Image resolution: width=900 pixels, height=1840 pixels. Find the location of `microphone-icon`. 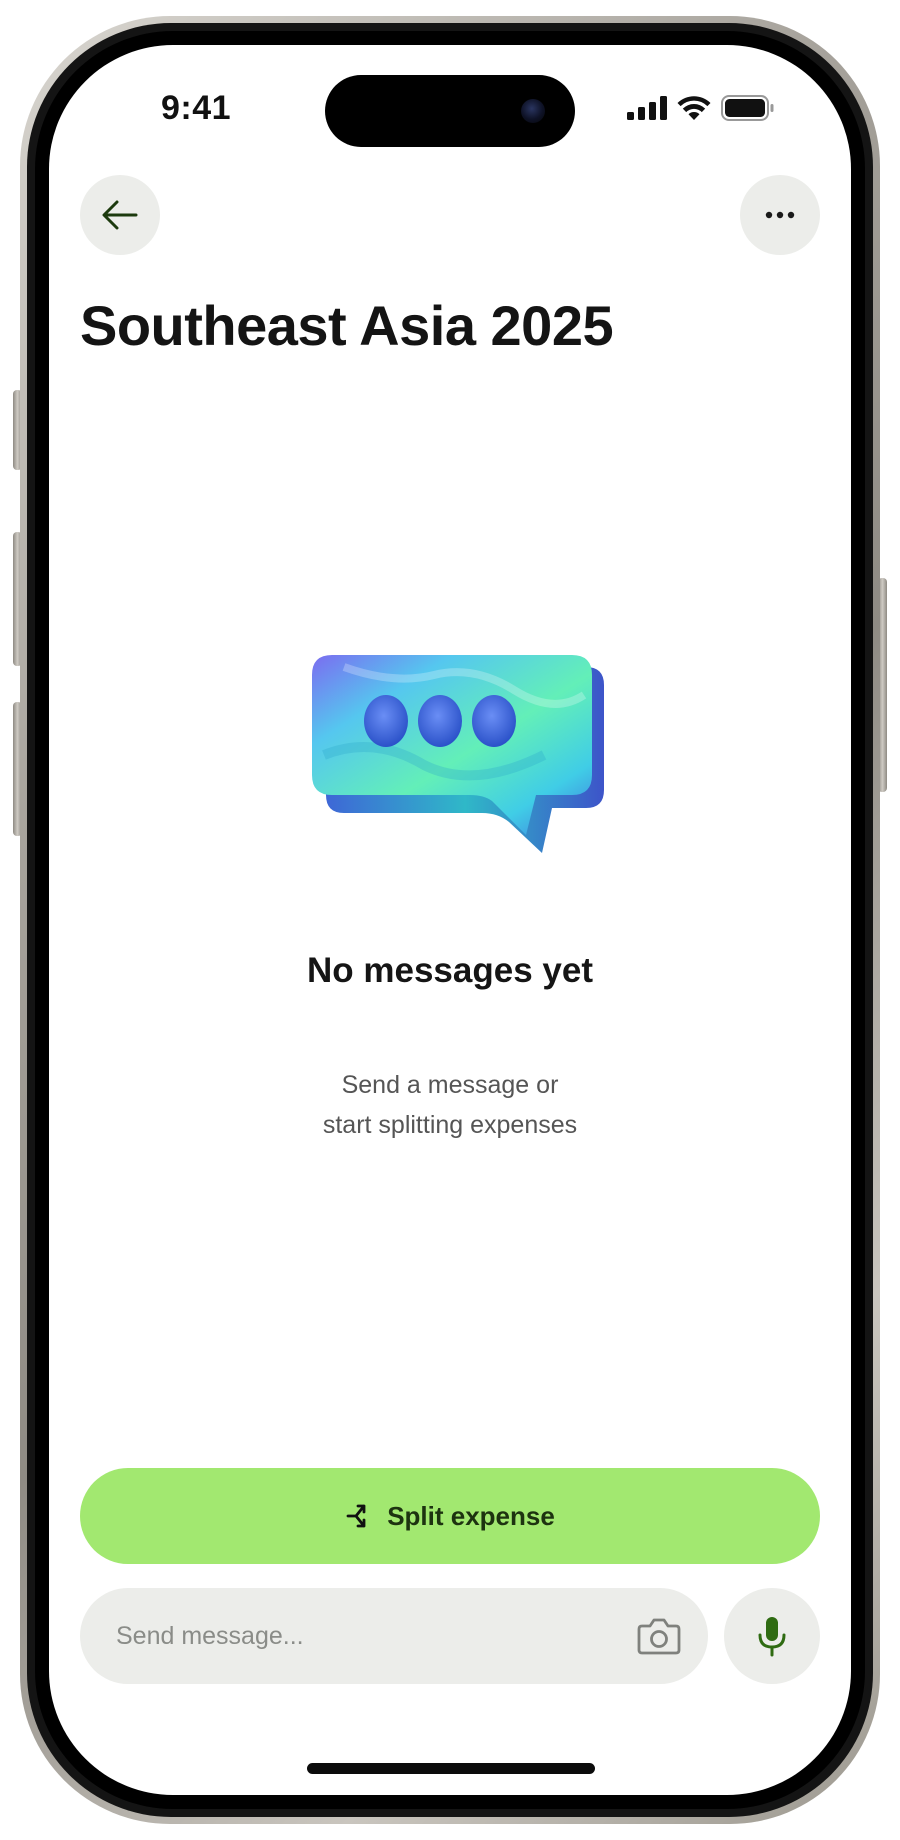

microphone-icon is located at coordinates (772, 1637).